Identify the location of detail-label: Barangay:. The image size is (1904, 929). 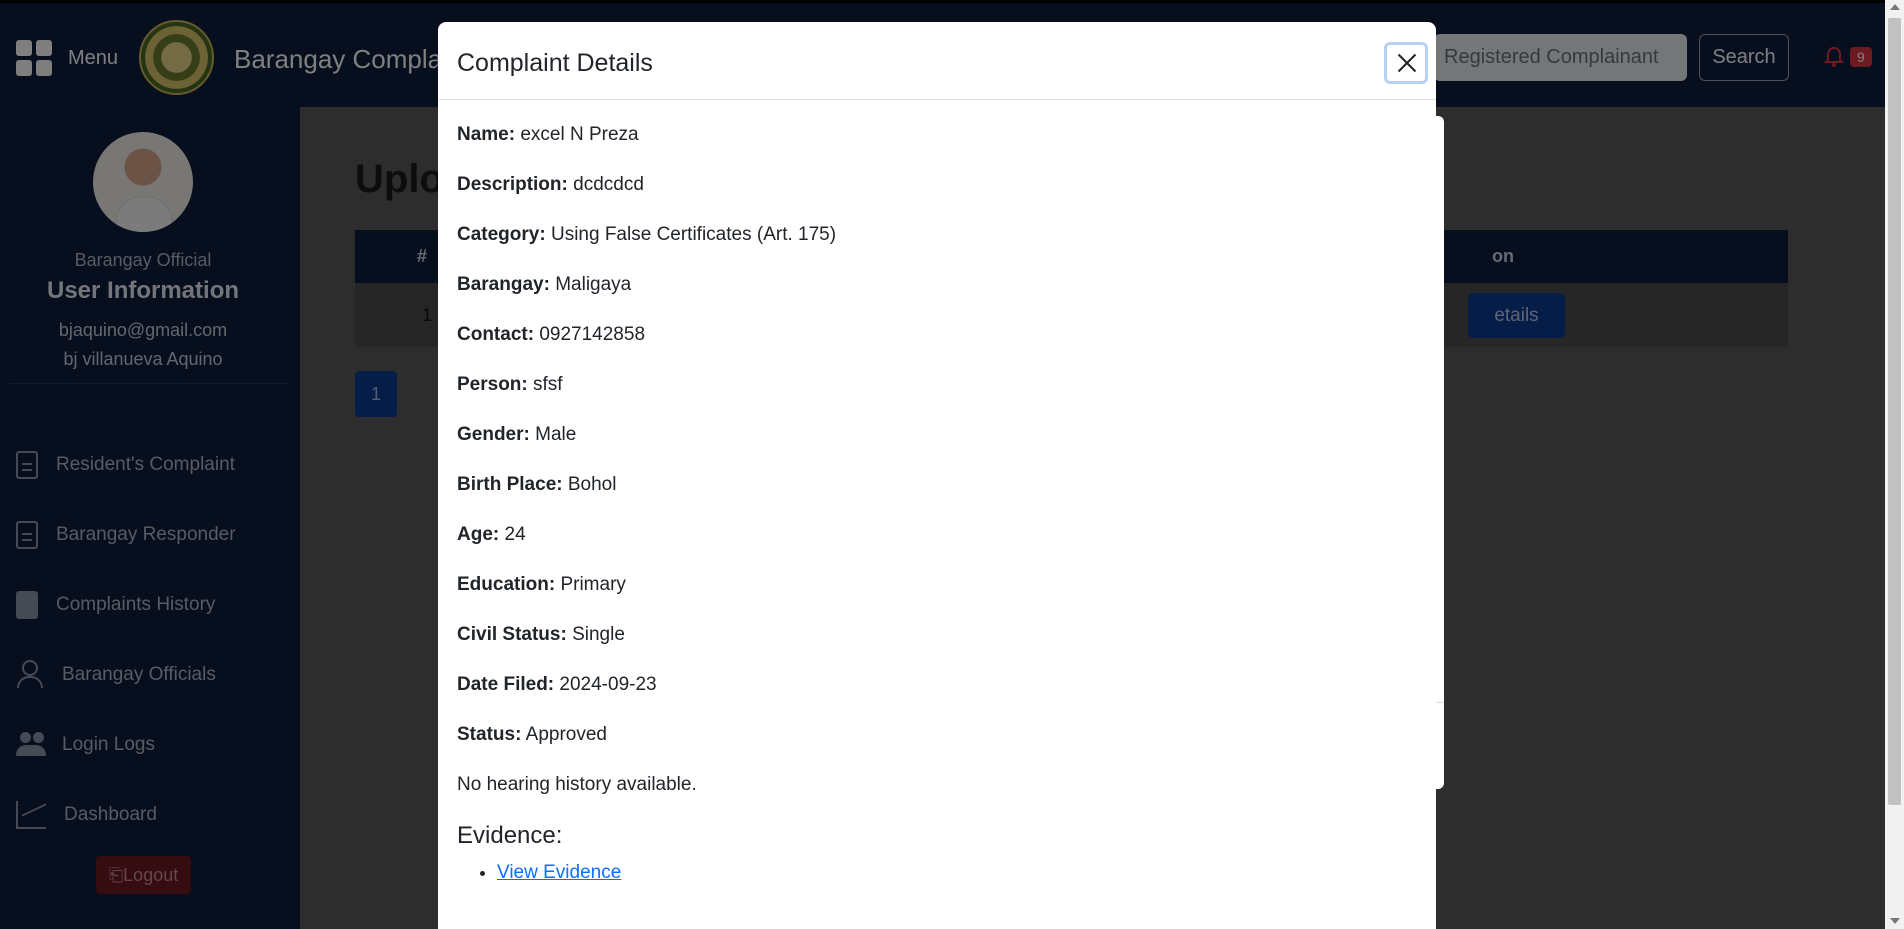
(503, 284).